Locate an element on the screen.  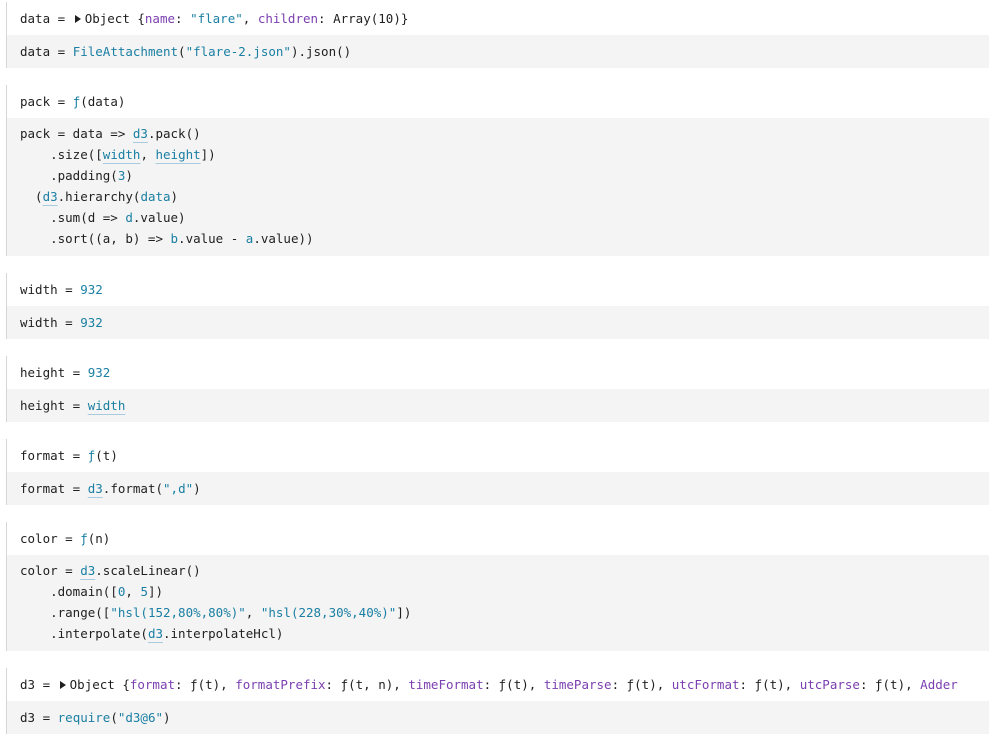
object-value: "flare" is located at coordinates (216, 18).